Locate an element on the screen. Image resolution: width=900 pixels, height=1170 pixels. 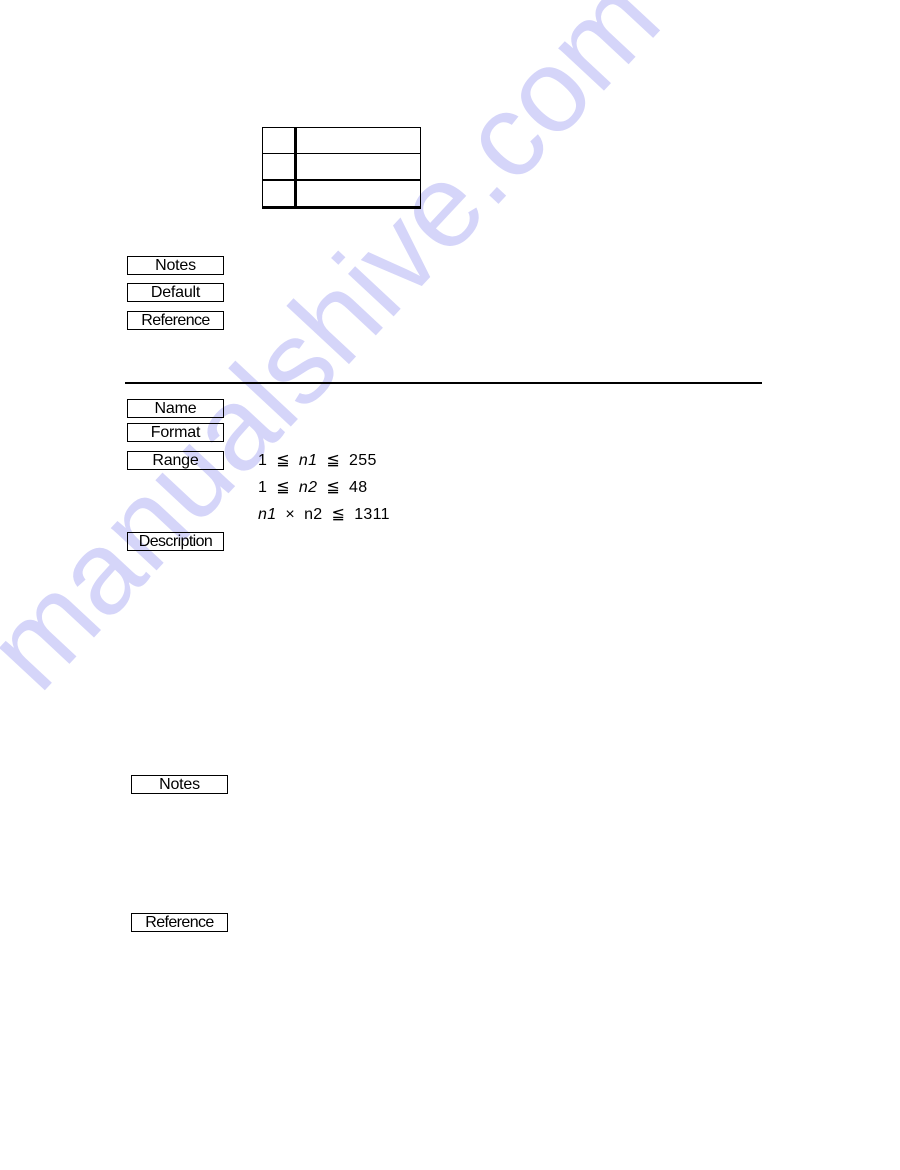
range-value: 255 is located at coordinates (363, 460).